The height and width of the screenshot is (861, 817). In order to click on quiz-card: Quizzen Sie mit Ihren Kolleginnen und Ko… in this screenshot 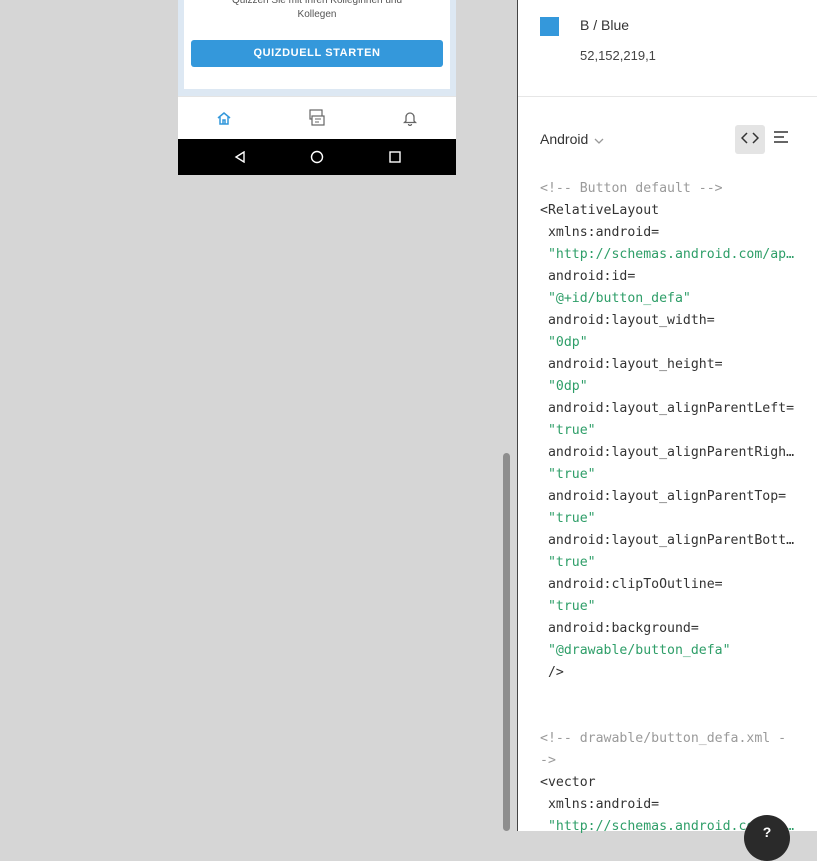, I will do `click(317, 44)`.